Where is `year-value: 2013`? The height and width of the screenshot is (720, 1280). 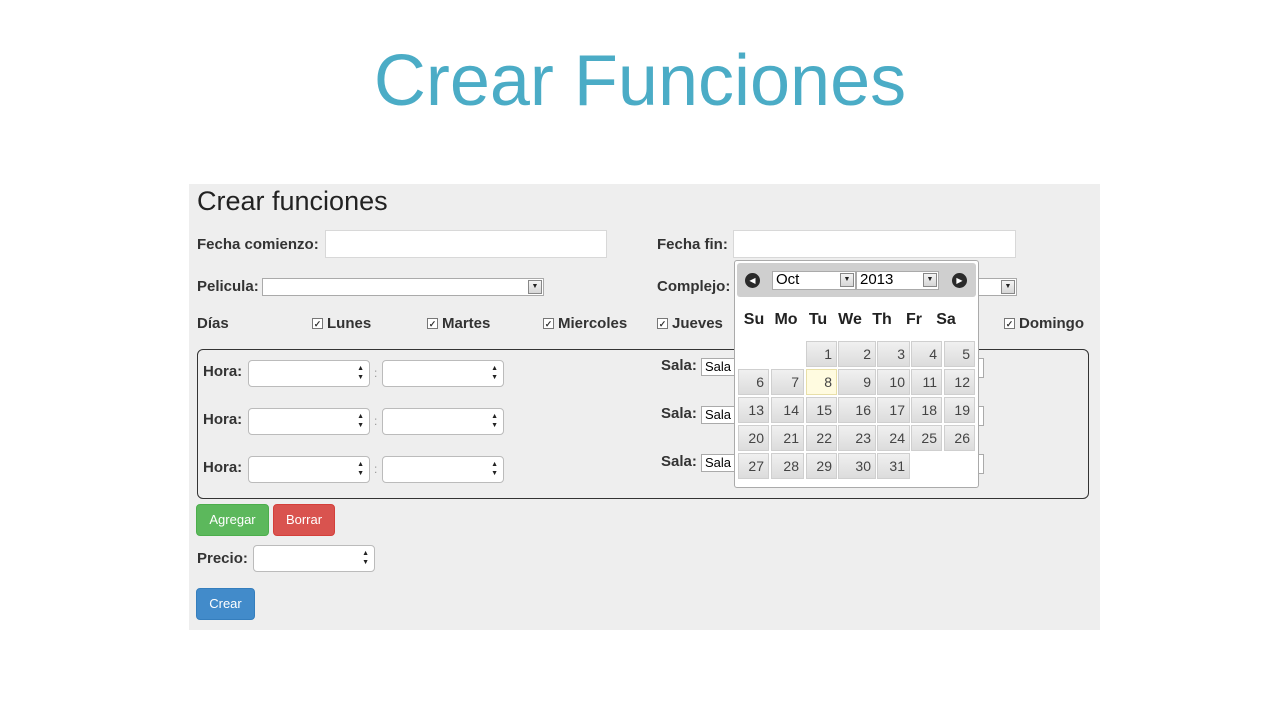 year-value: 2013 is located at coordinates (877, 279).